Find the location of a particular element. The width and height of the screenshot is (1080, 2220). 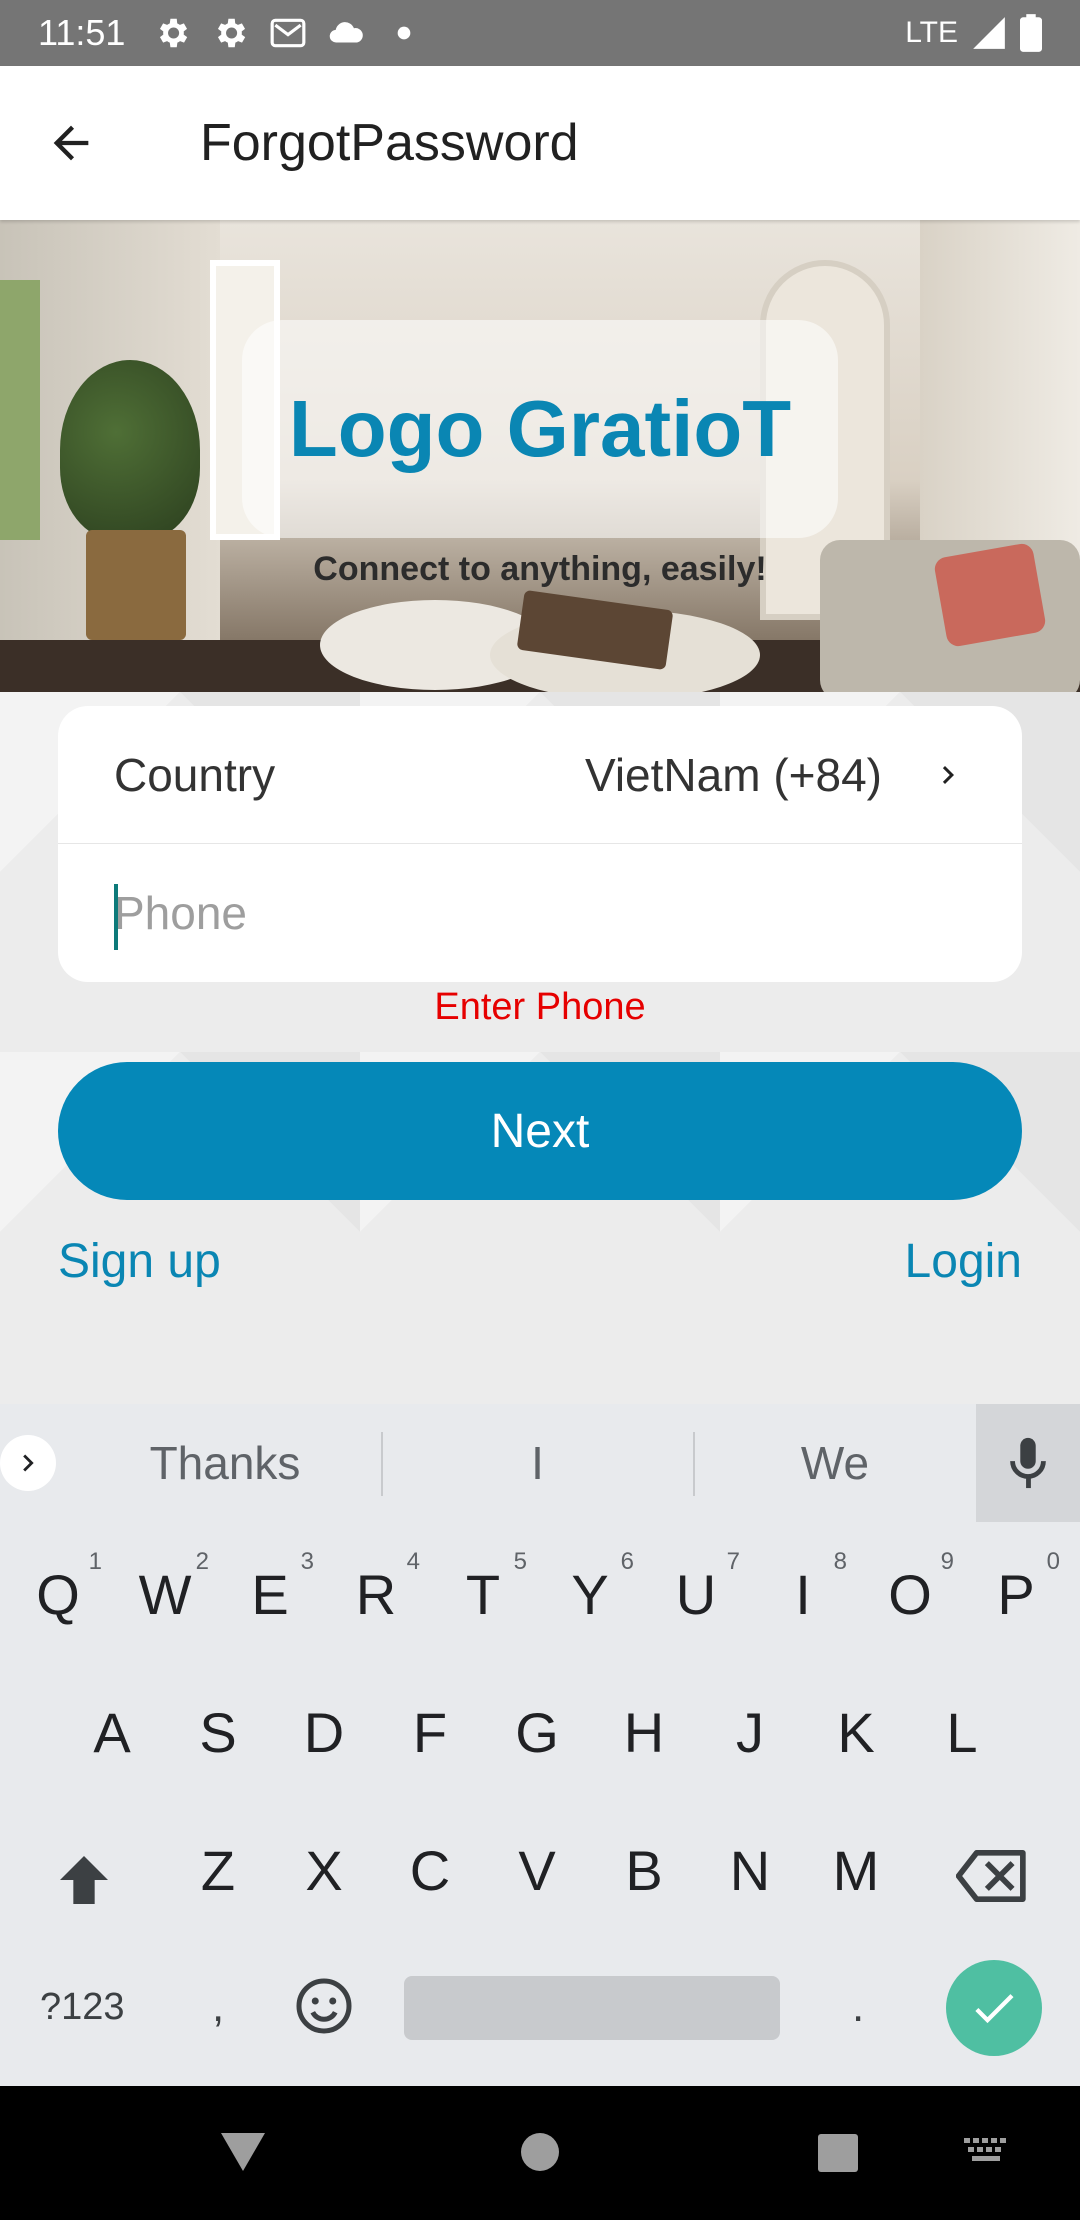

key-hint: 1 is located at coordinates (95, 1561).